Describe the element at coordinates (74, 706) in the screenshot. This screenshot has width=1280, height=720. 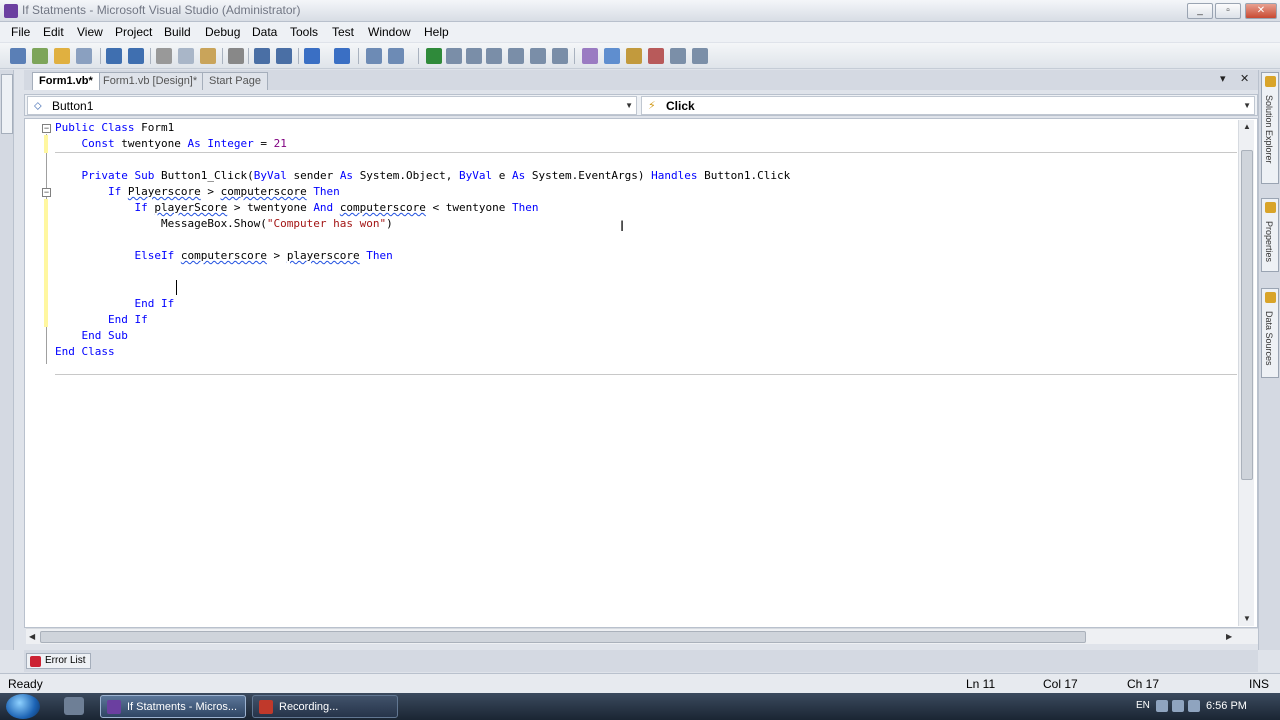
I see `show-desktop-icon` at that location.